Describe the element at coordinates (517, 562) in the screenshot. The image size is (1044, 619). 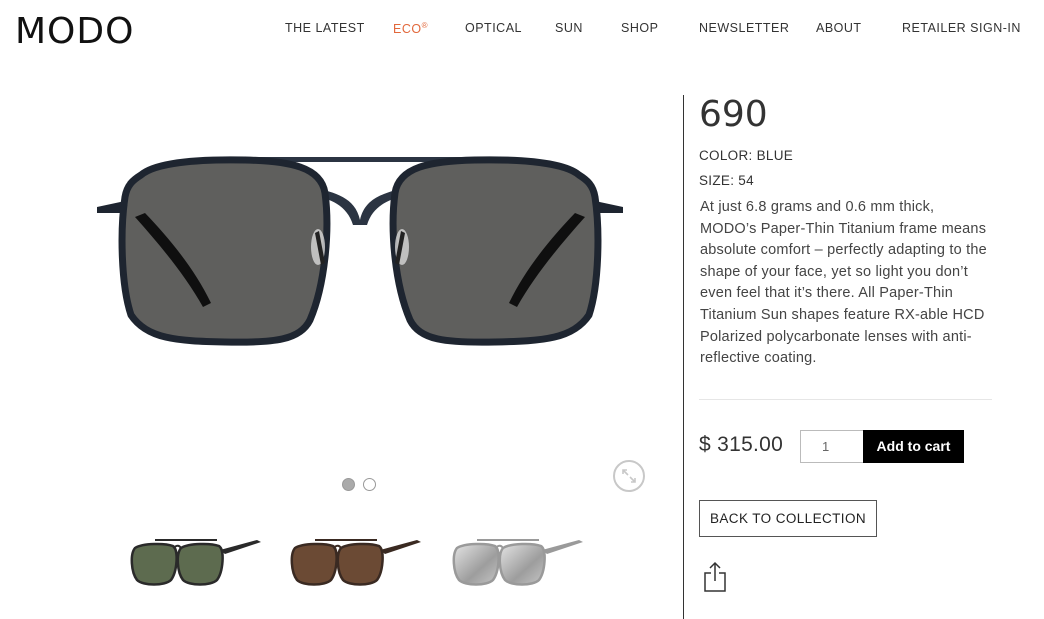
I see `thumbnail-silver-mirror-lens` at that location.